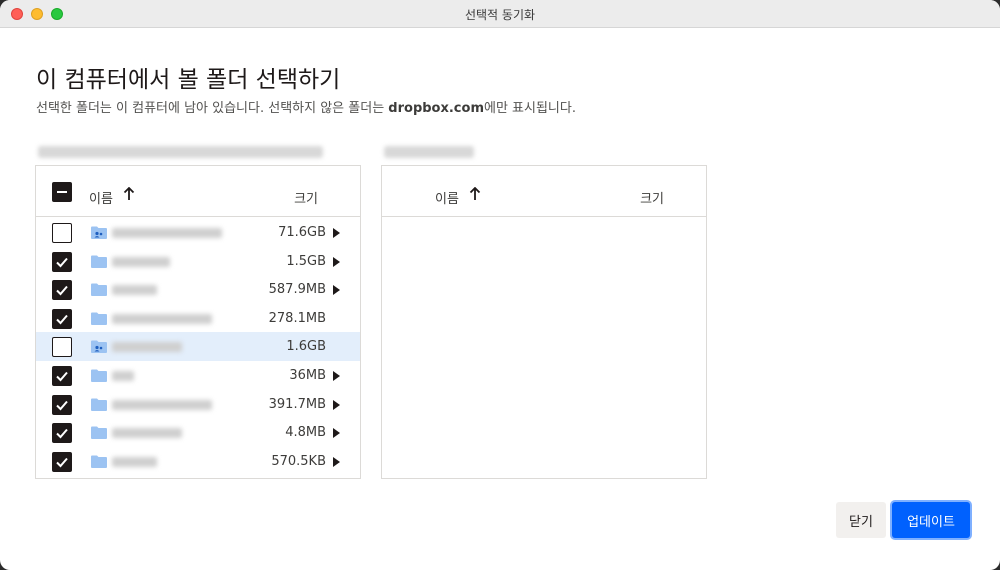  Describe the element at coordinates (307, 375) in the screenshot. I see `folder-size: 36MB` at that location.